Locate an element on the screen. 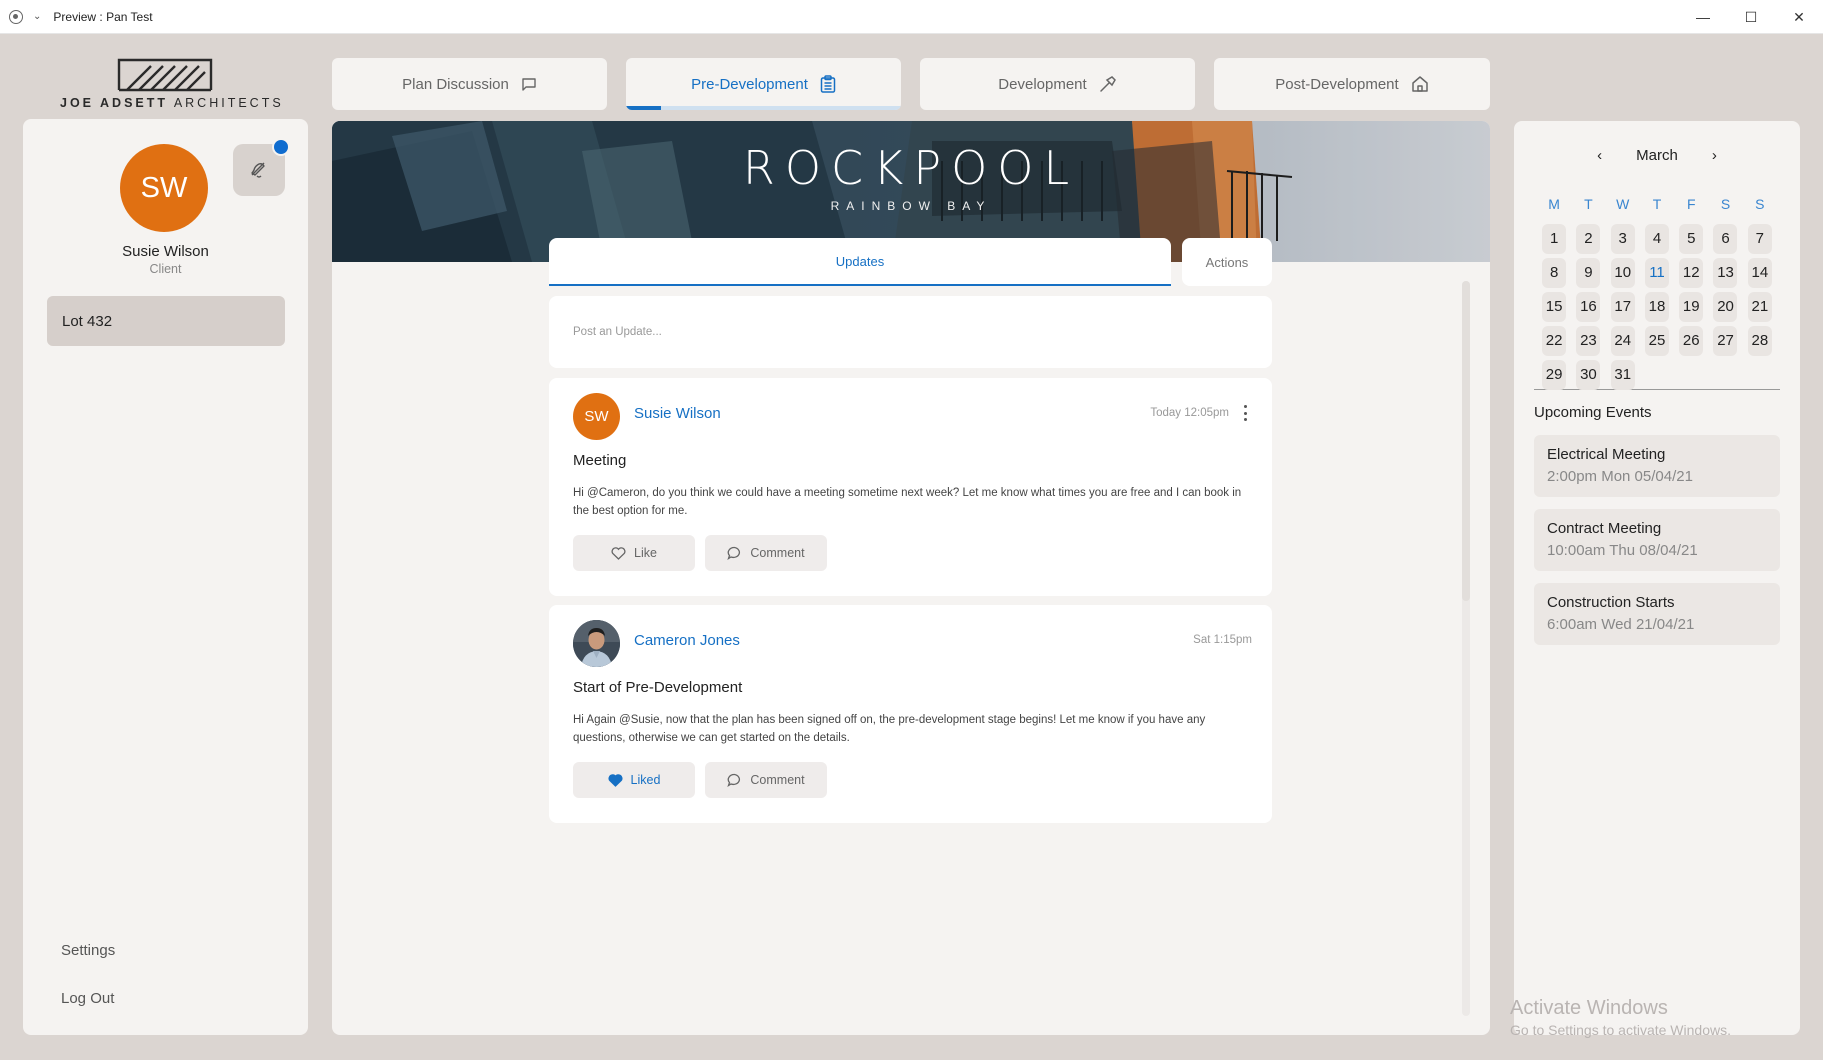 The height and width of the screenshot is (1060, 1823). event-title: Construction Starts is located at coordinates (1611, 602).